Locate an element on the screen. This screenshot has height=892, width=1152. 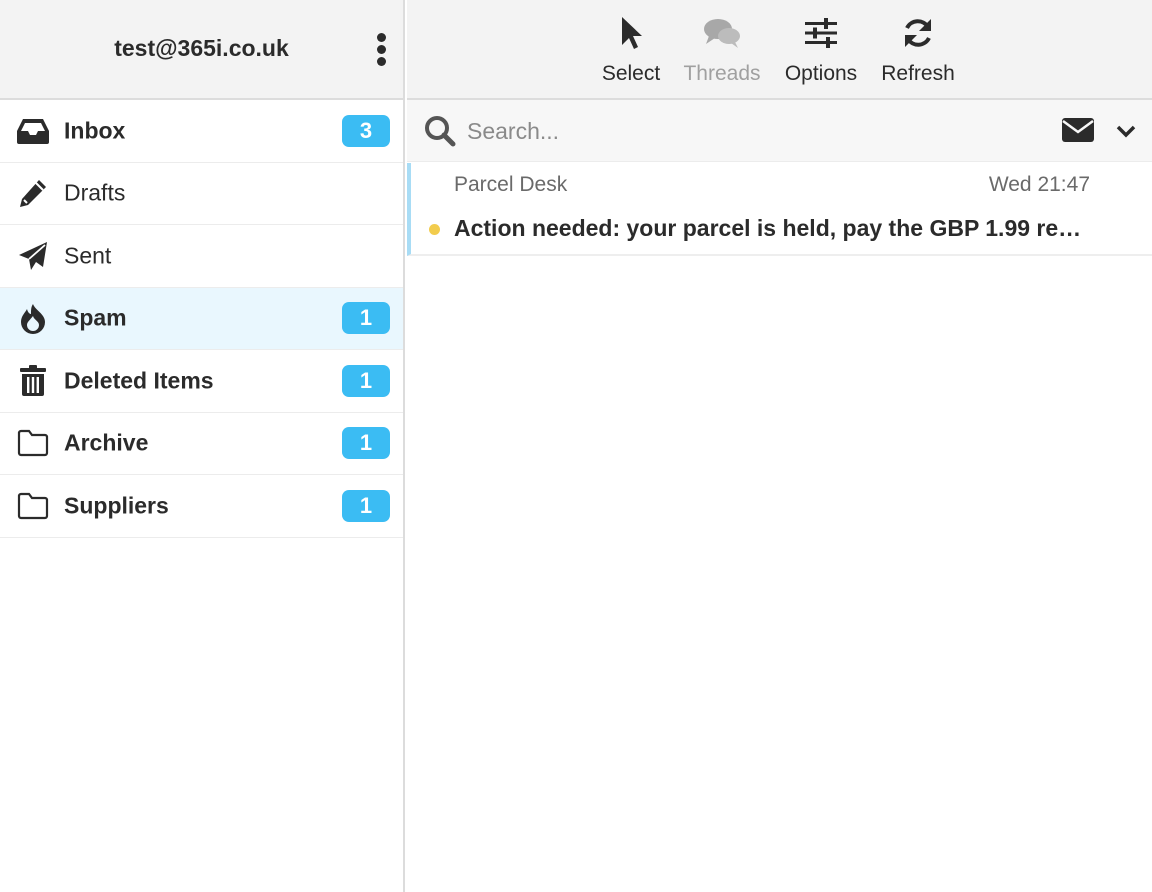
unread-count-badge: 3 is located at coordinates (366, 130).